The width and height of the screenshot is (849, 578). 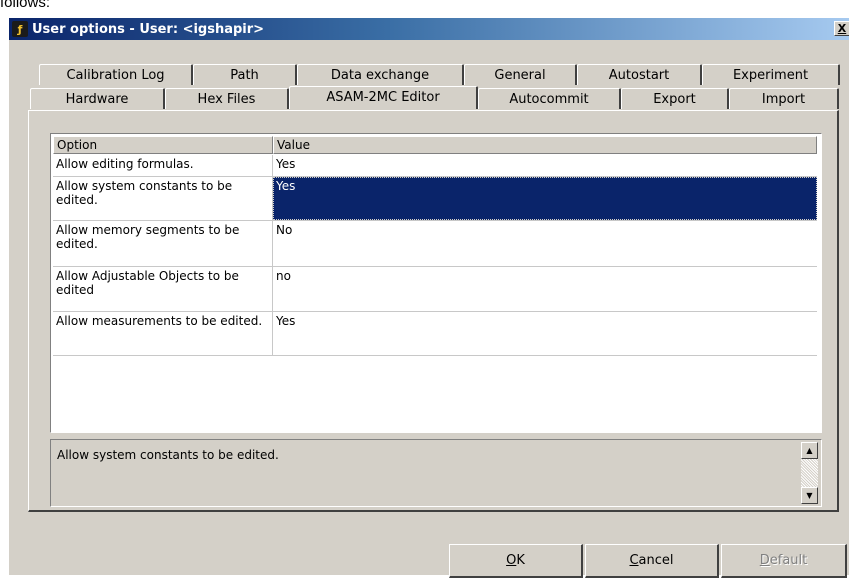 What do you see at coordinates (163, 289) in the screenshot?
I see `option-cell: Allow Adjustable Objects to be edited` at bounding box center [163, 289].